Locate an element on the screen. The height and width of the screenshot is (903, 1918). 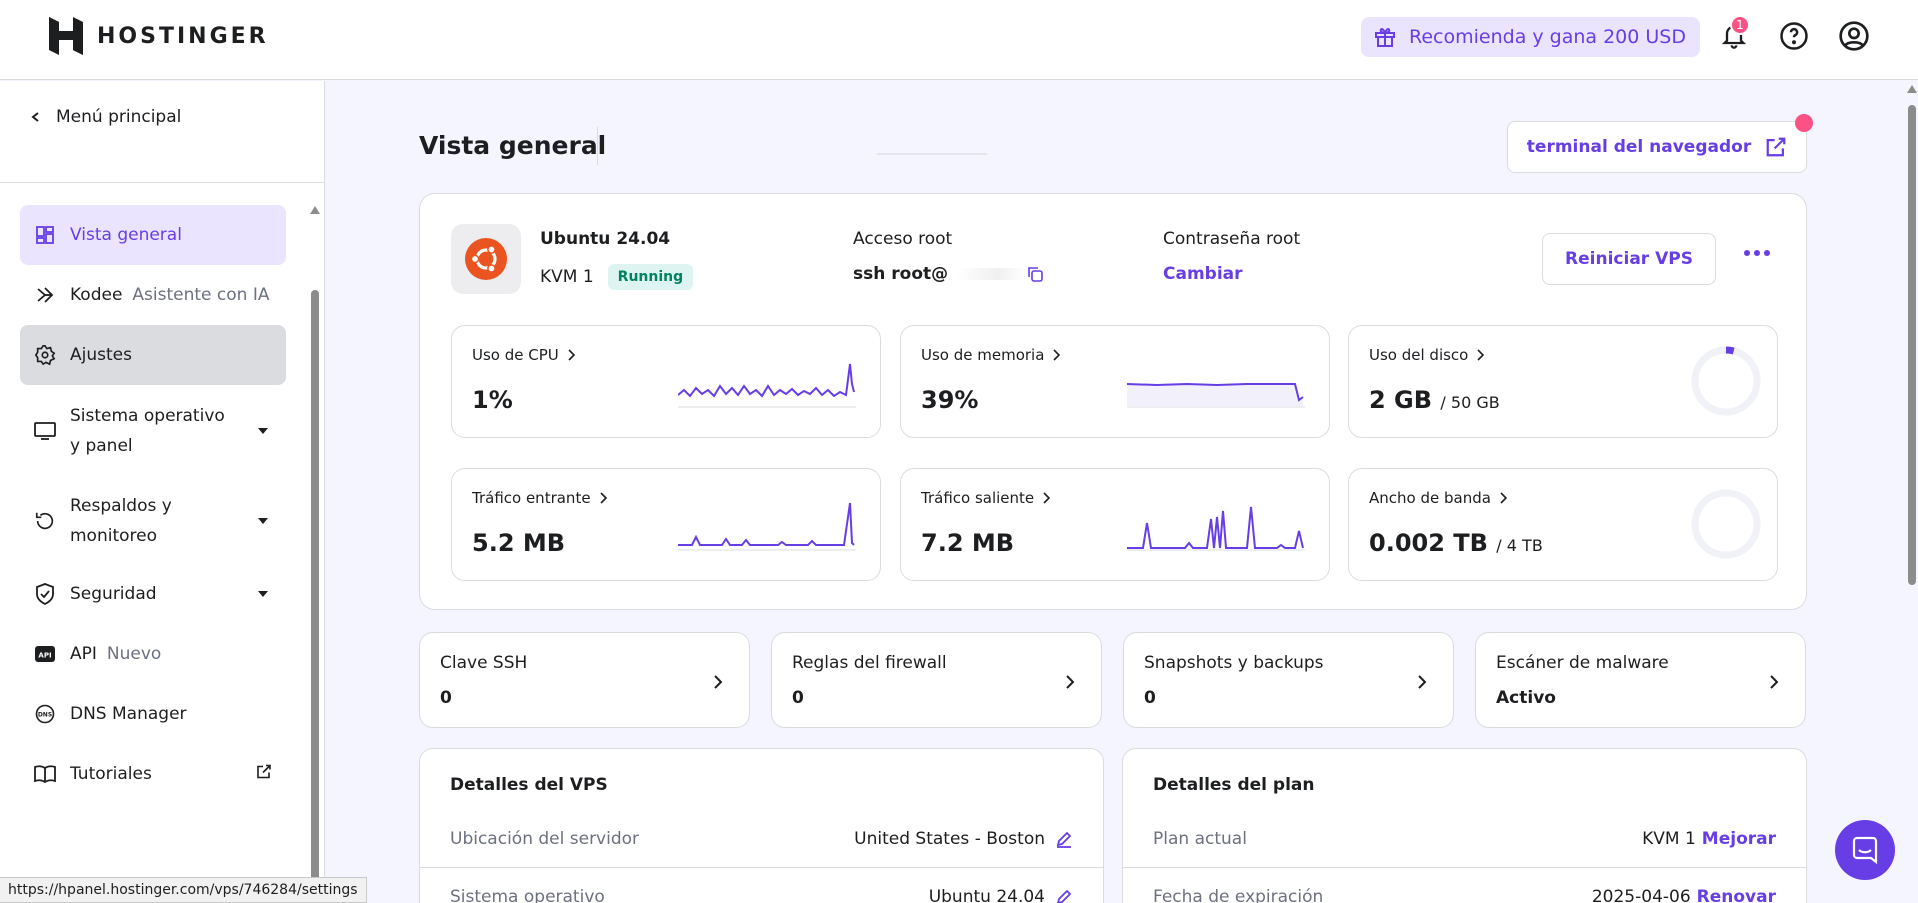
firewall-rules-card: Reglas del firewall 0 is located at coordinates (936, 680).